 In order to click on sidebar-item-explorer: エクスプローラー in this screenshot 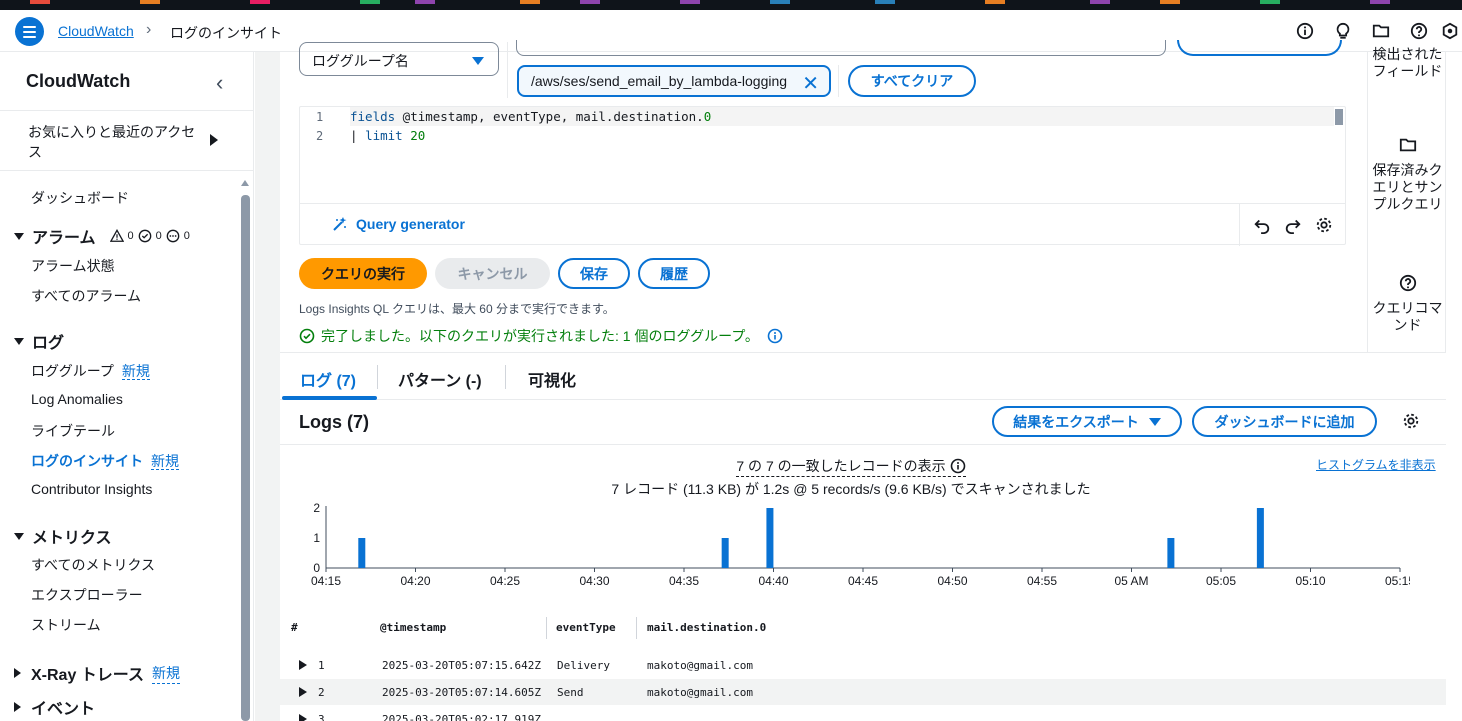, I will do `click(87, 595)`.